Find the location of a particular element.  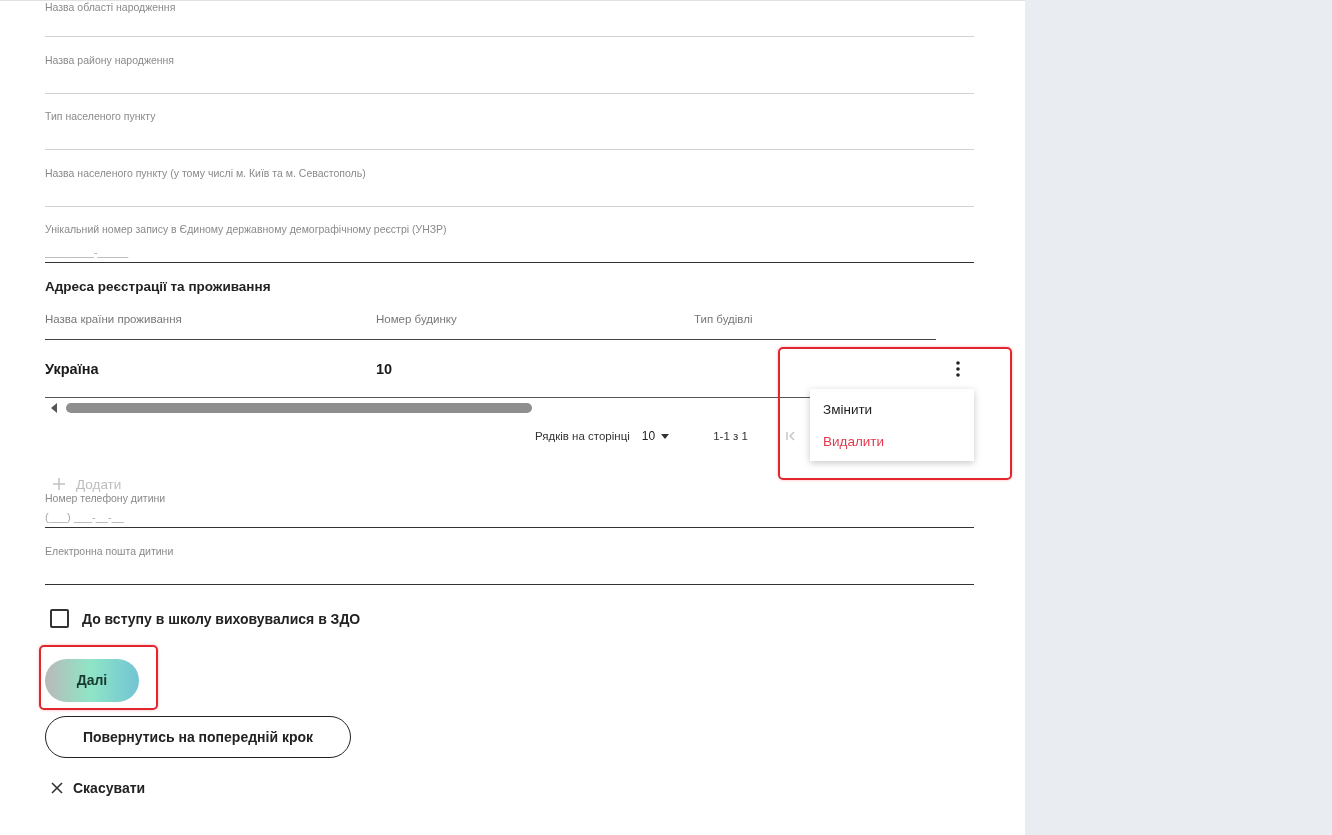

cancel-button: Скасувати is located at coordinates (95, 787).